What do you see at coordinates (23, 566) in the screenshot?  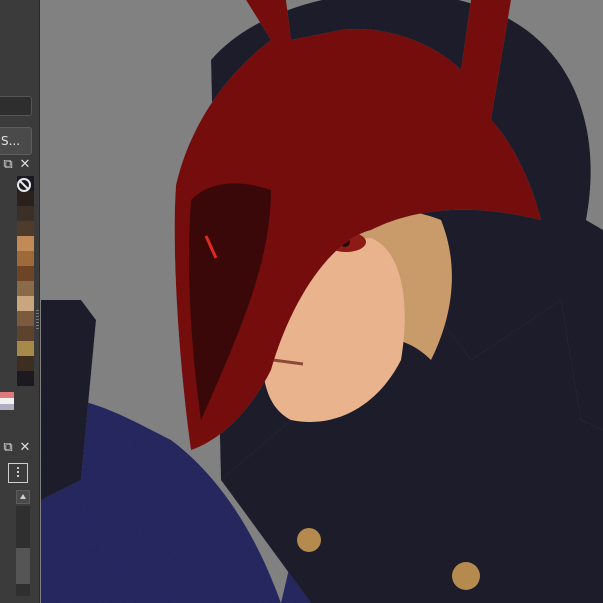 I see `scrollbar-thumb` at bounding box center [23, 566].